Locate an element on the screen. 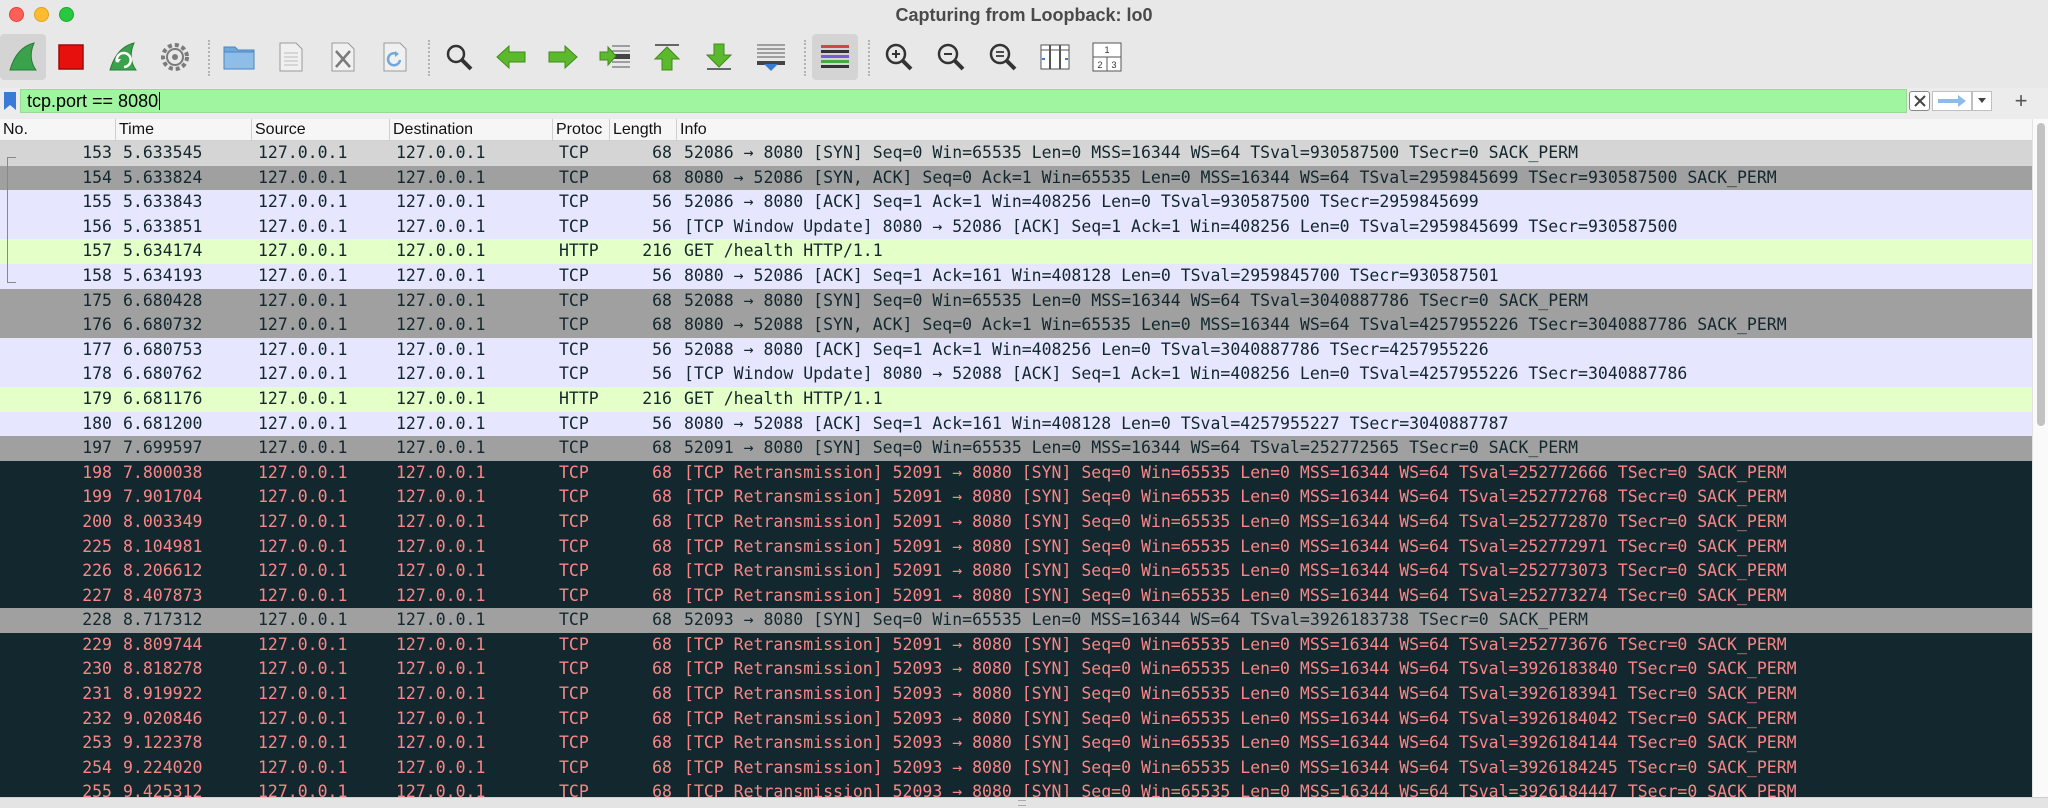  resize-columns-button is located at coordinates (1055, 57).